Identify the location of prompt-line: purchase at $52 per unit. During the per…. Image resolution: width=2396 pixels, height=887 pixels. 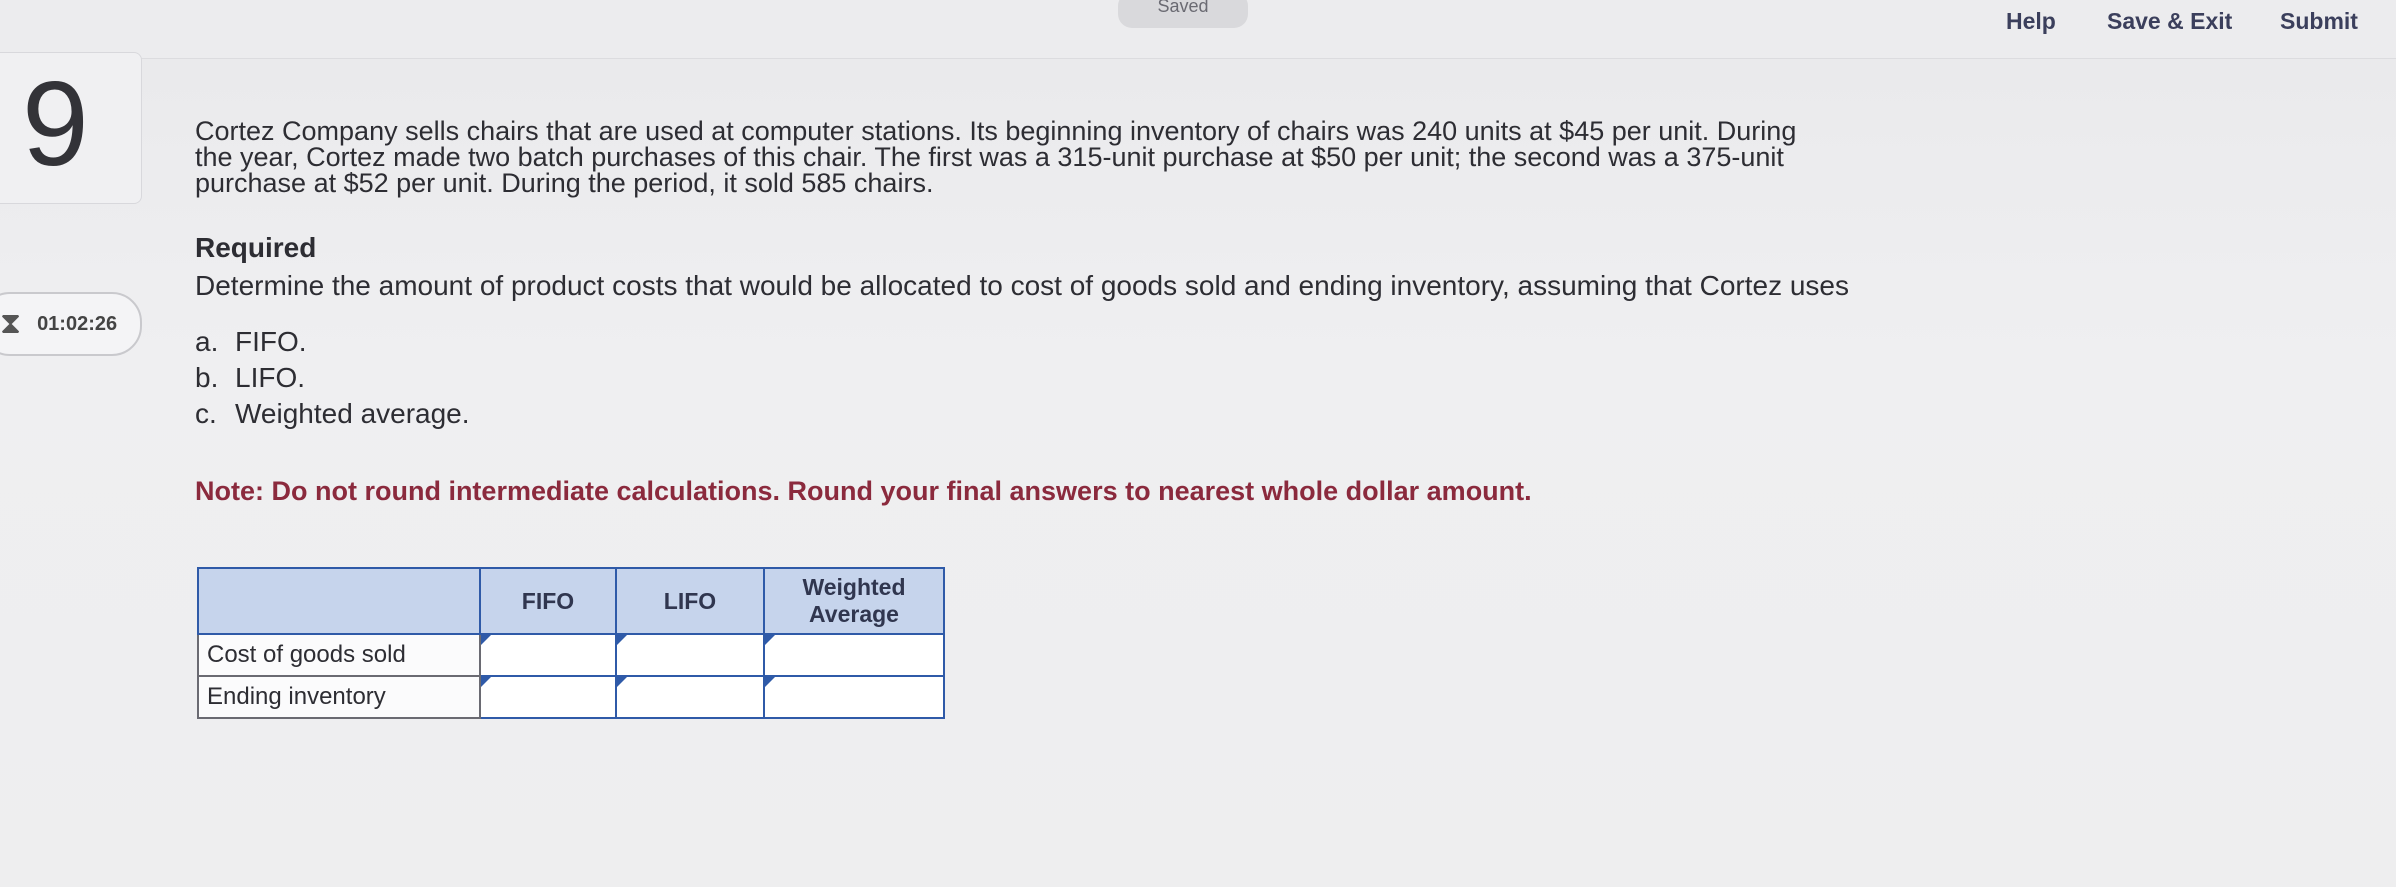
(564, 183).